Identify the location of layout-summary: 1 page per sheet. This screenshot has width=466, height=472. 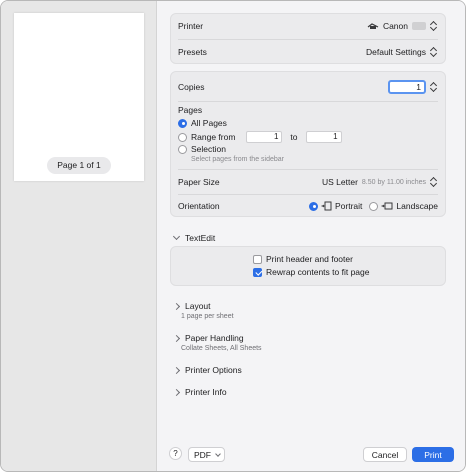
(207, 316).